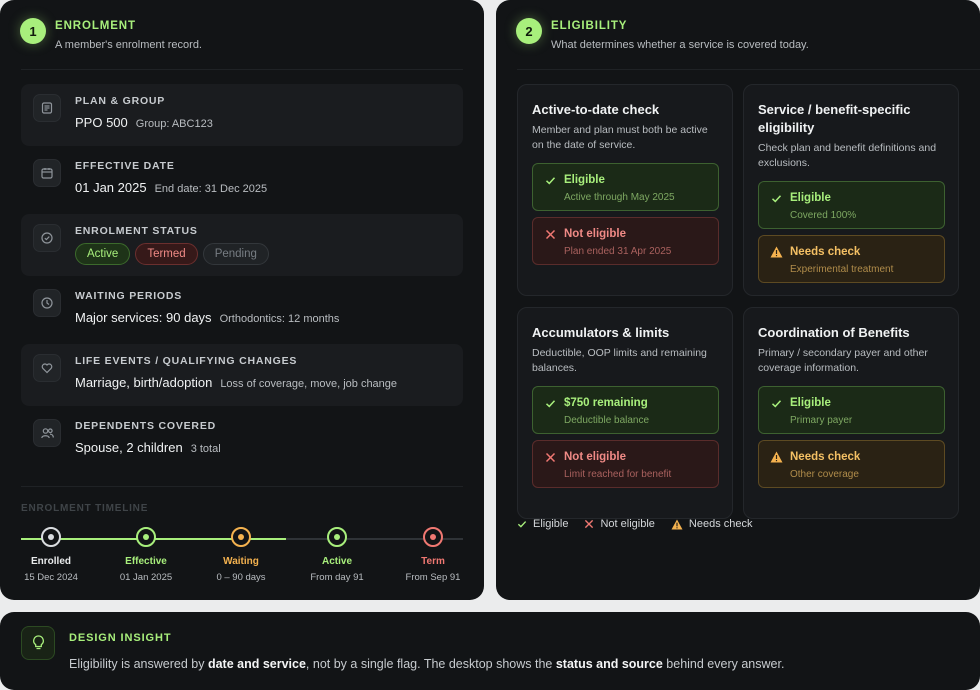 The height and width of the screenshot is (690, 980). What do you see at coordinates (146, 561) in the screenshot?
I see `timeline-label: Effective` at bounding box center [146, 561].